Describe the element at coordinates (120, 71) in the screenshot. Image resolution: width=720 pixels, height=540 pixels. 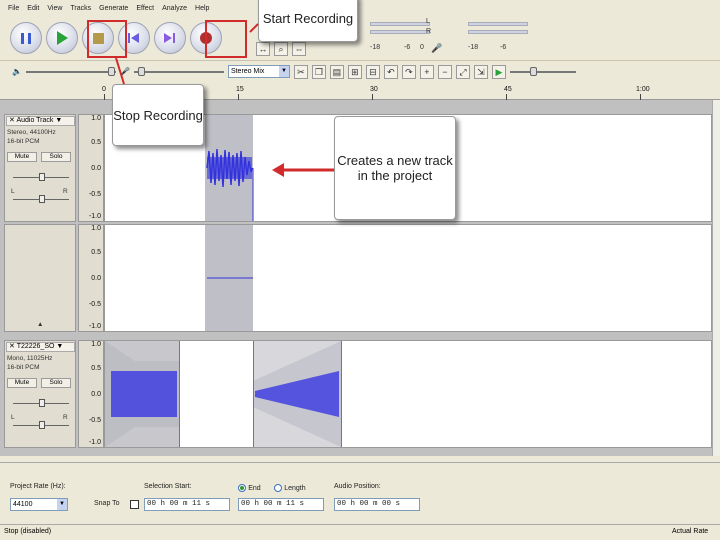
I see `stop-callout-pointer` at that location.